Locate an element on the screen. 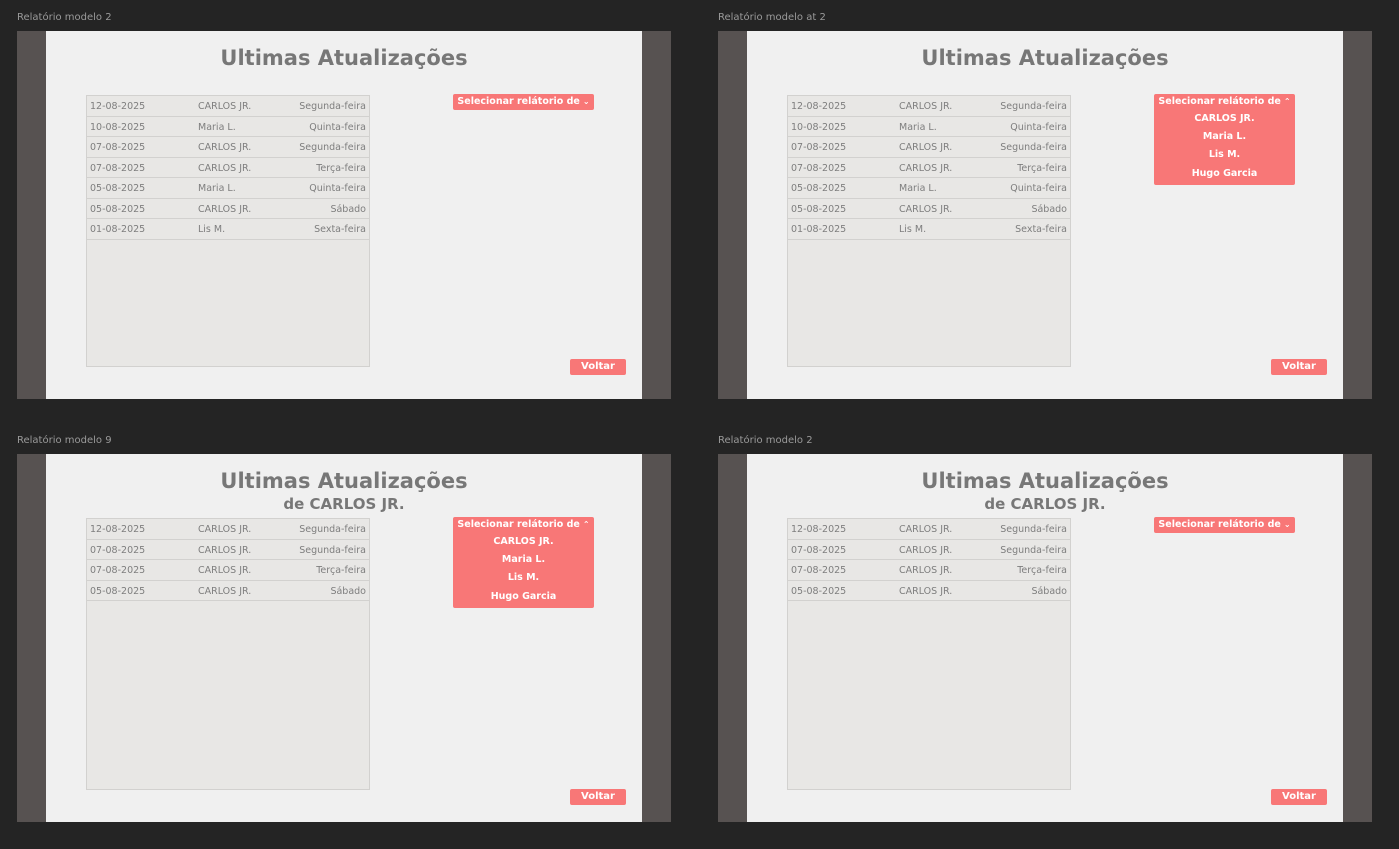  page-subtitle: de CARLOS JR. is located at coordinates (1045, 504).